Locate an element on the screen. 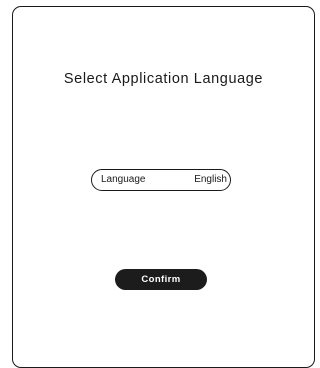 The image size is (320, 368). language-selector-value: English is located at coordinates (210, 179).